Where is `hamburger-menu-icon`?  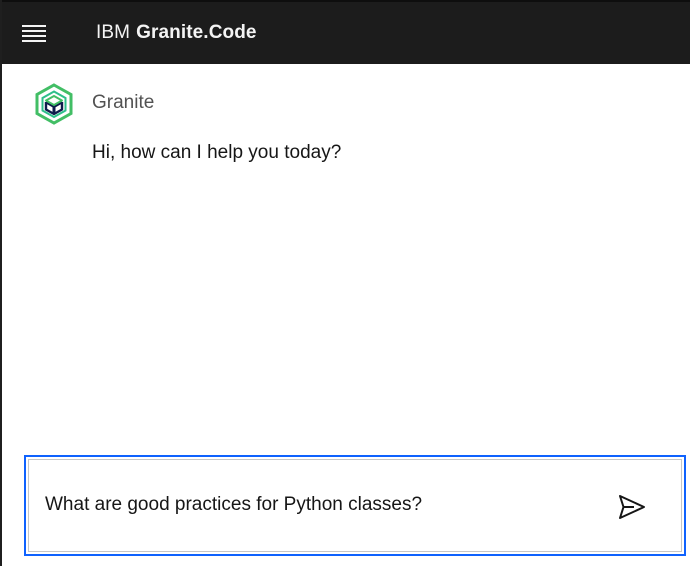 hamburger-menu-icon is located at coordinates (34, 33).